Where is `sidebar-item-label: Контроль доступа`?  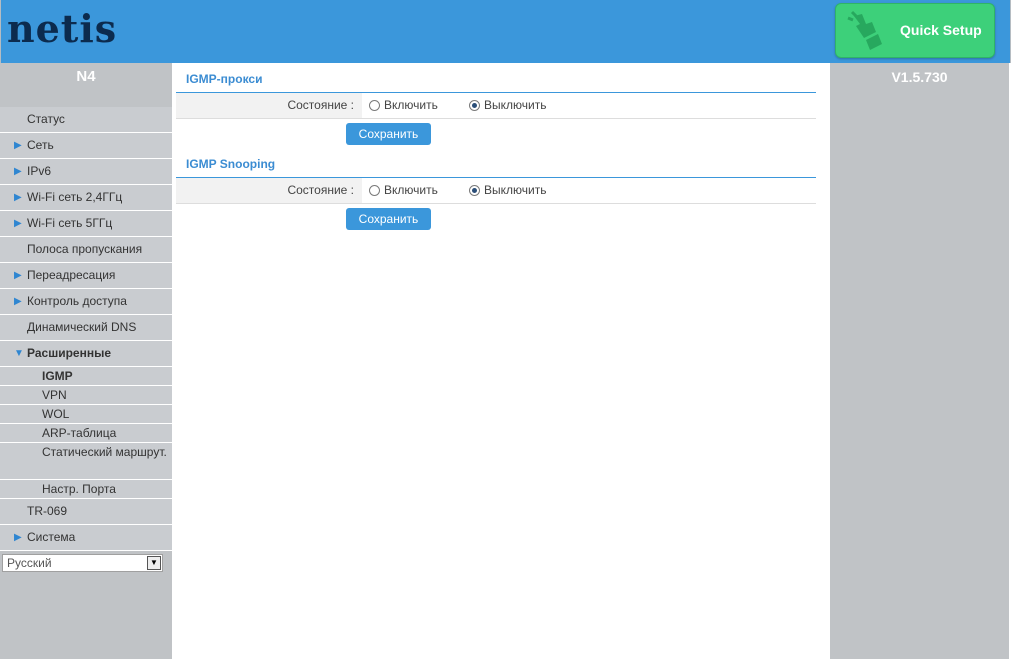 sidebar-item-label: Контроль доступа is located at coordinates (77, 301).